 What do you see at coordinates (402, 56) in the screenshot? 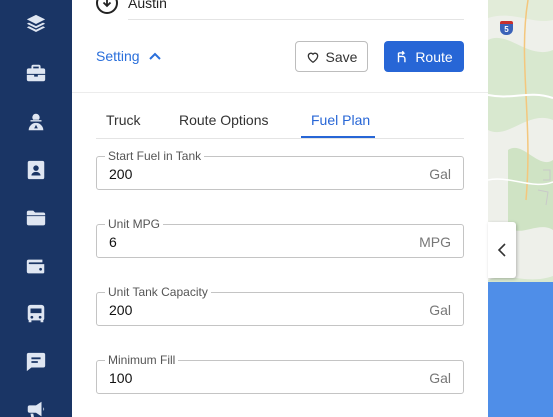
I see `route-icon` at bounding box center [402, 56].